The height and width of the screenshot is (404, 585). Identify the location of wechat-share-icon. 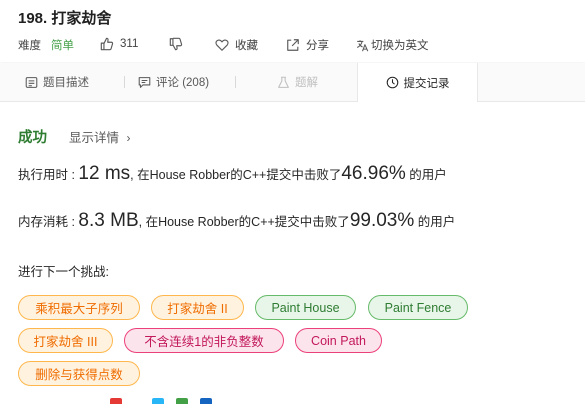
(182, 401).